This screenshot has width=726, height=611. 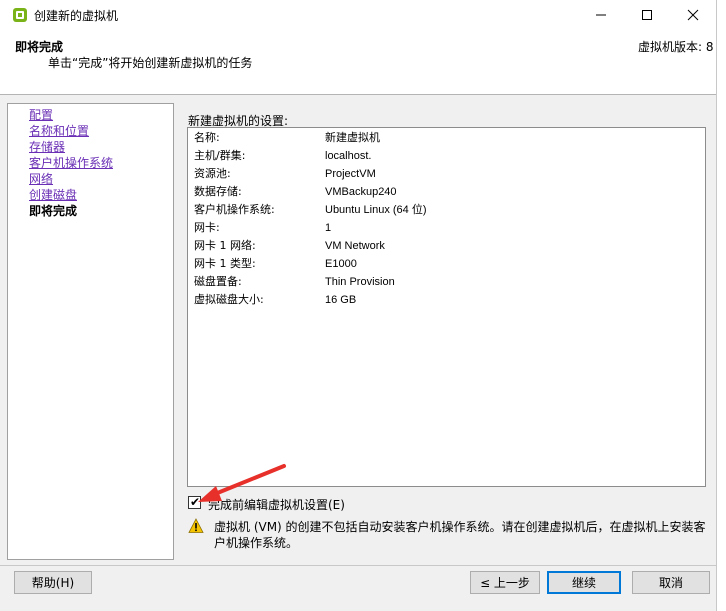 What do you see at coordinates (218, 191) in the screenshot?
I see `setting-key: 数据存储:` at bounding box center [218, 191].